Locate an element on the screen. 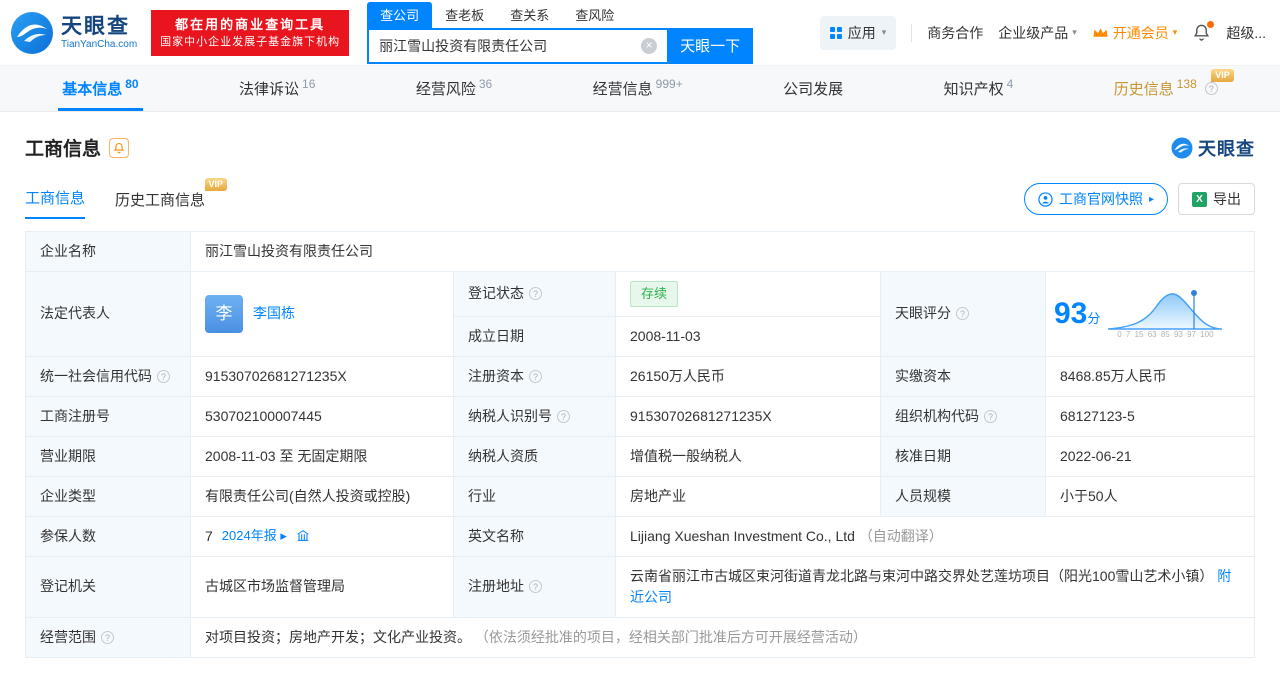 This screenshot has height=673, width=1280. enterprise-product-menu: 企业级产品 ▾ is located at coordinates (1037, 33).